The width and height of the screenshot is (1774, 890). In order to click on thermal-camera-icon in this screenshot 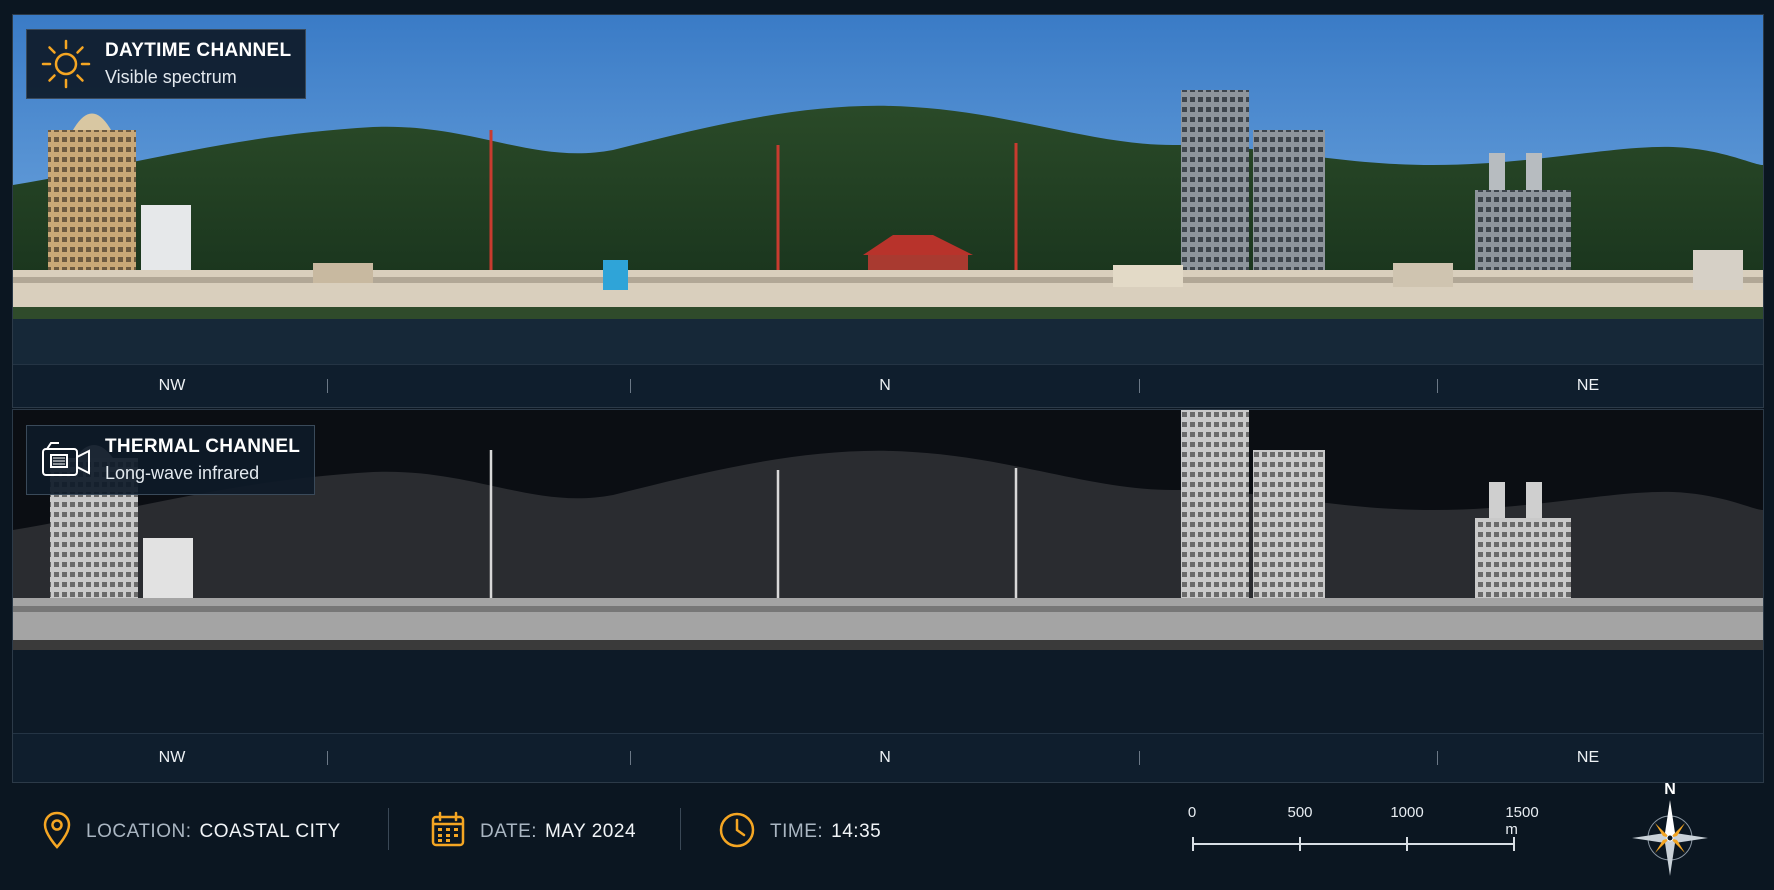, I will do `click(66, 460)`.